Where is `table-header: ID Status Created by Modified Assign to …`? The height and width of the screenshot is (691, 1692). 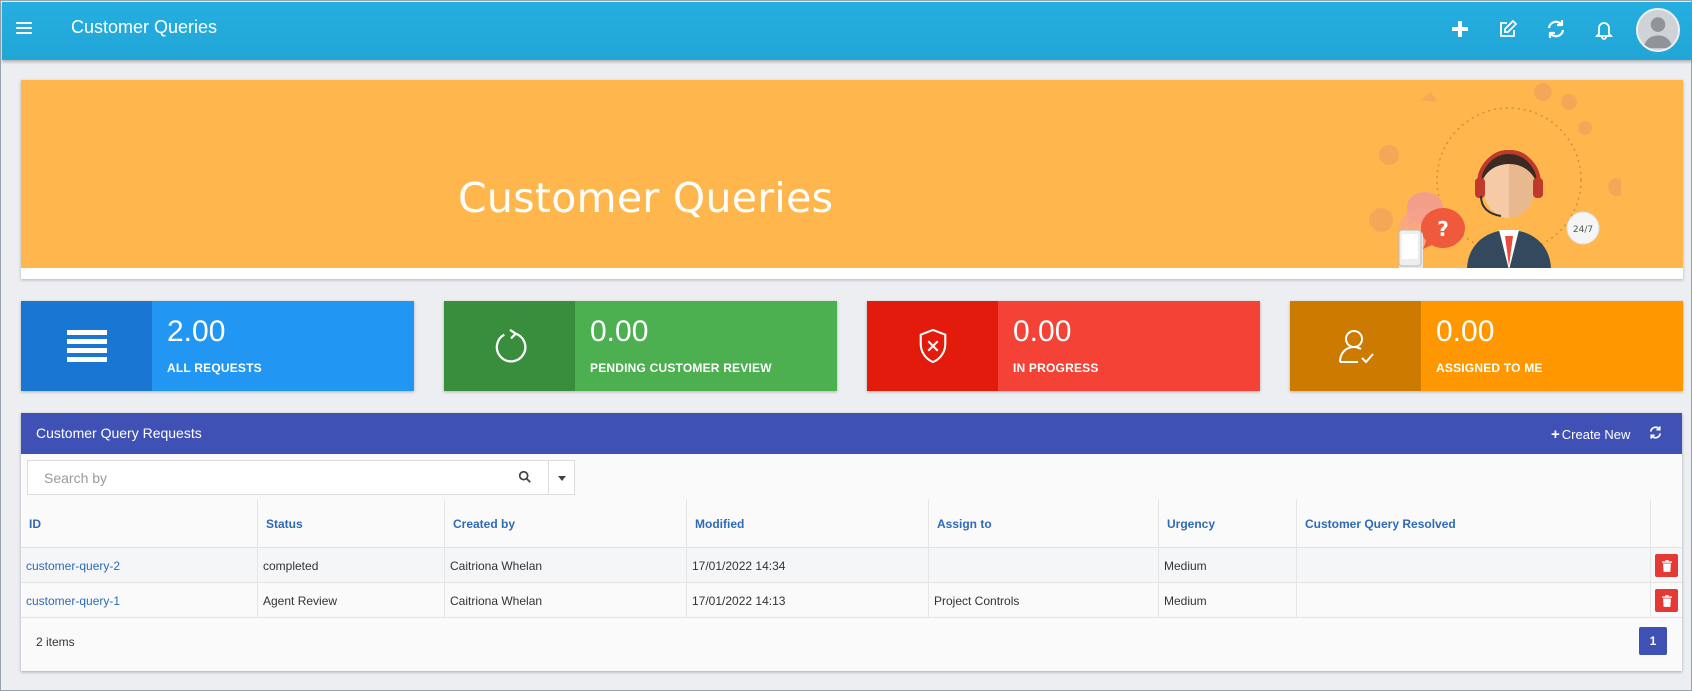 table-header: ID Status Created by Modified Assign to … is located at coordinates (851, 523).